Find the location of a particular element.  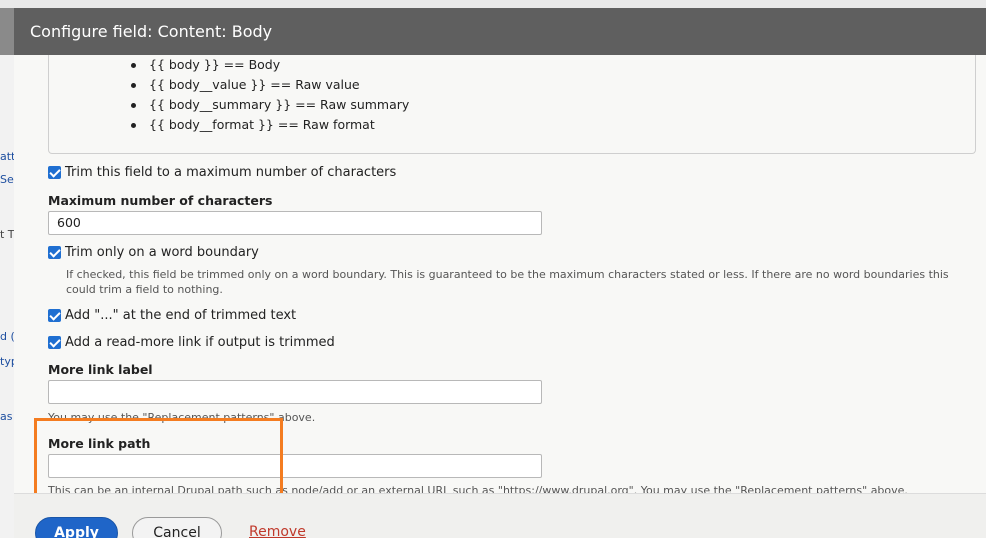

word-boundary-checkbox is located at coordinates (54, 252).